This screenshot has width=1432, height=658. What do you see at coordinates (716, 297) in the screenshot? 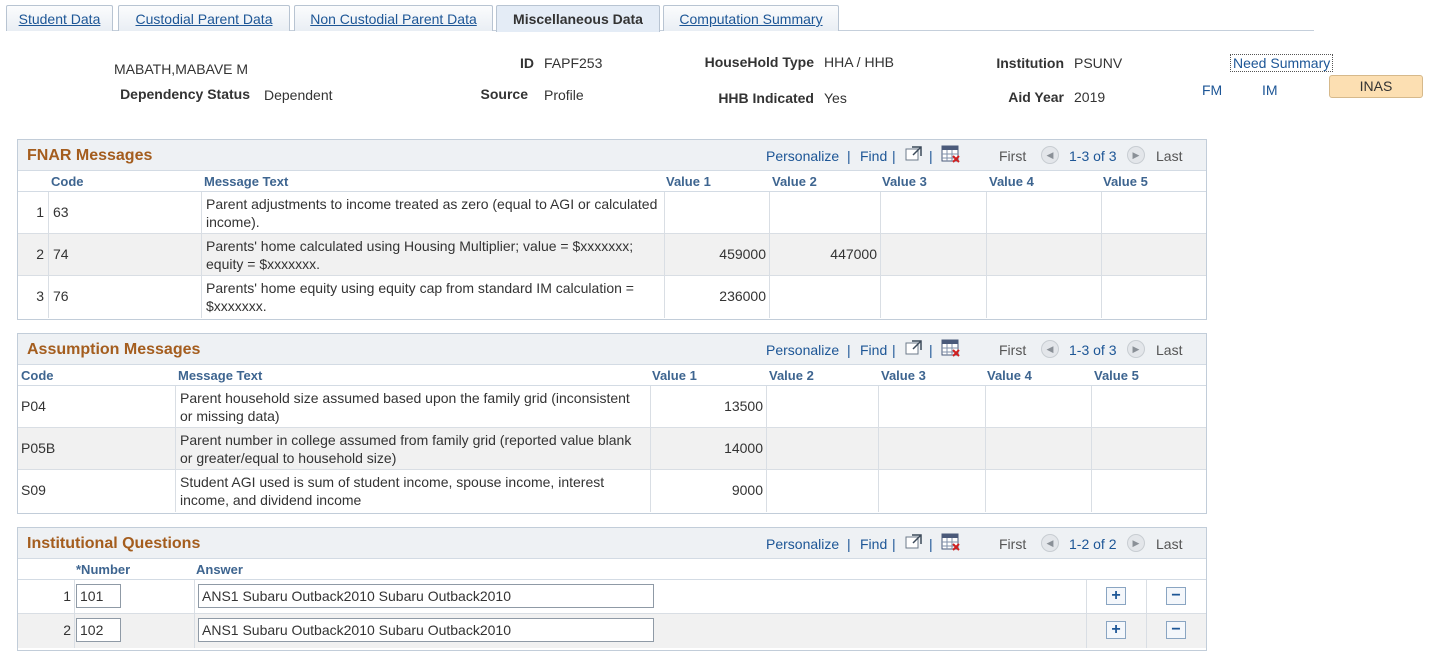
I see `value1-cell: 236000` at bounding box center [716, 297].